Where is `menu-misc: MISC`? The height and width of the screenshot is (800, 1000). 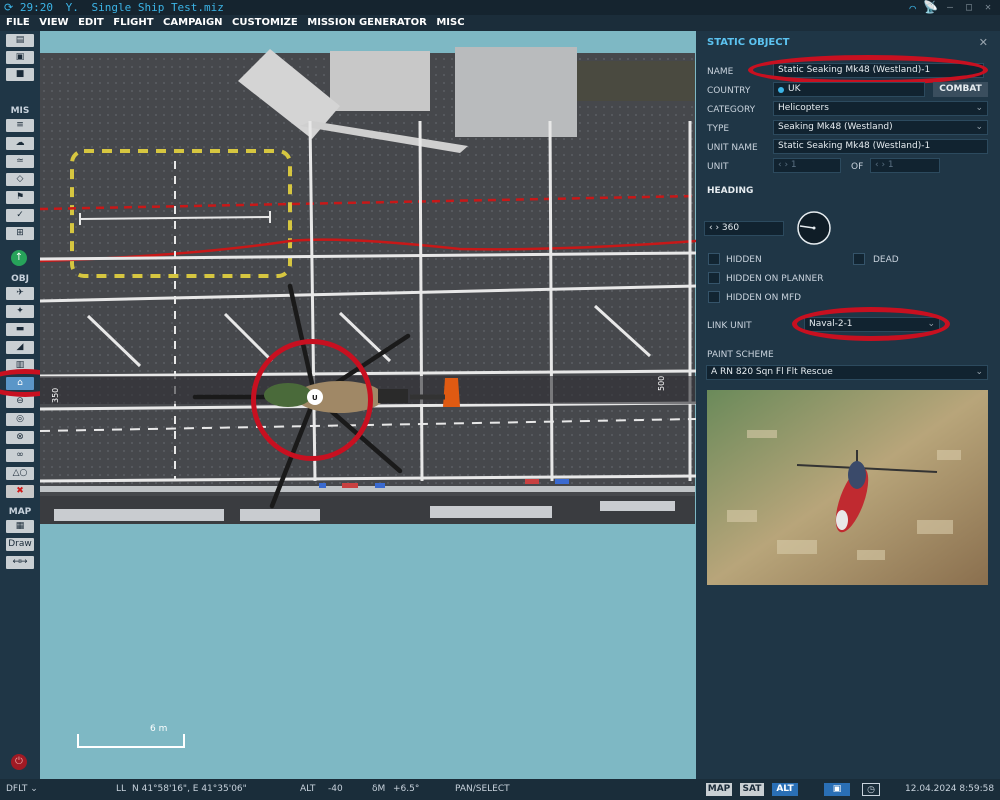 menu-misc: MISC is located at coordinates (450, 22).